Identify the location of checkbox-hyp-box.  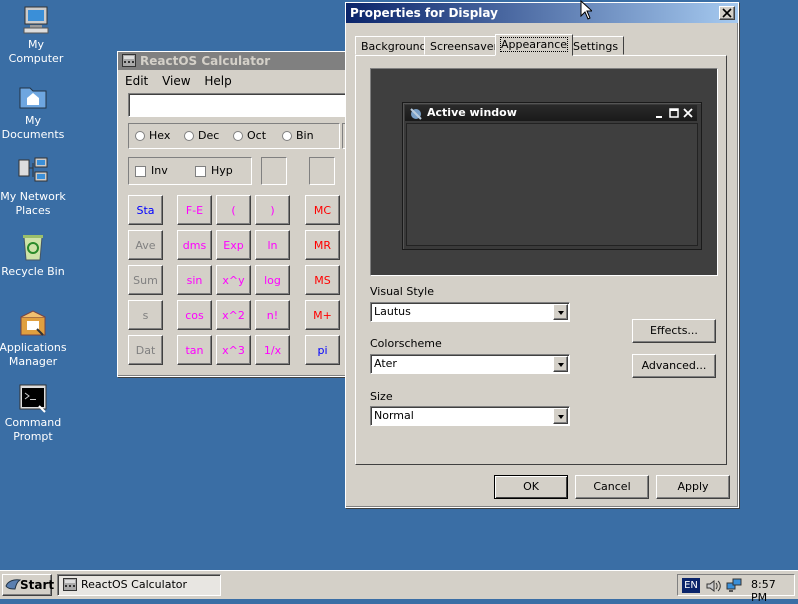
(200, 171).